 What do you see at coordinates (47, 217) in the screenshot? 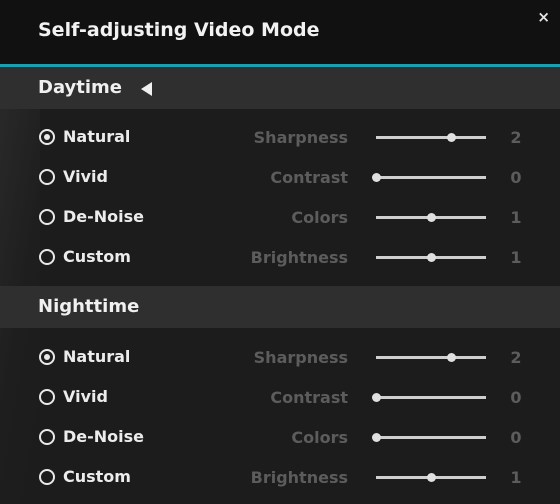
I see `daytime-mode-denoise-radio` at bounding box center [47, 217].